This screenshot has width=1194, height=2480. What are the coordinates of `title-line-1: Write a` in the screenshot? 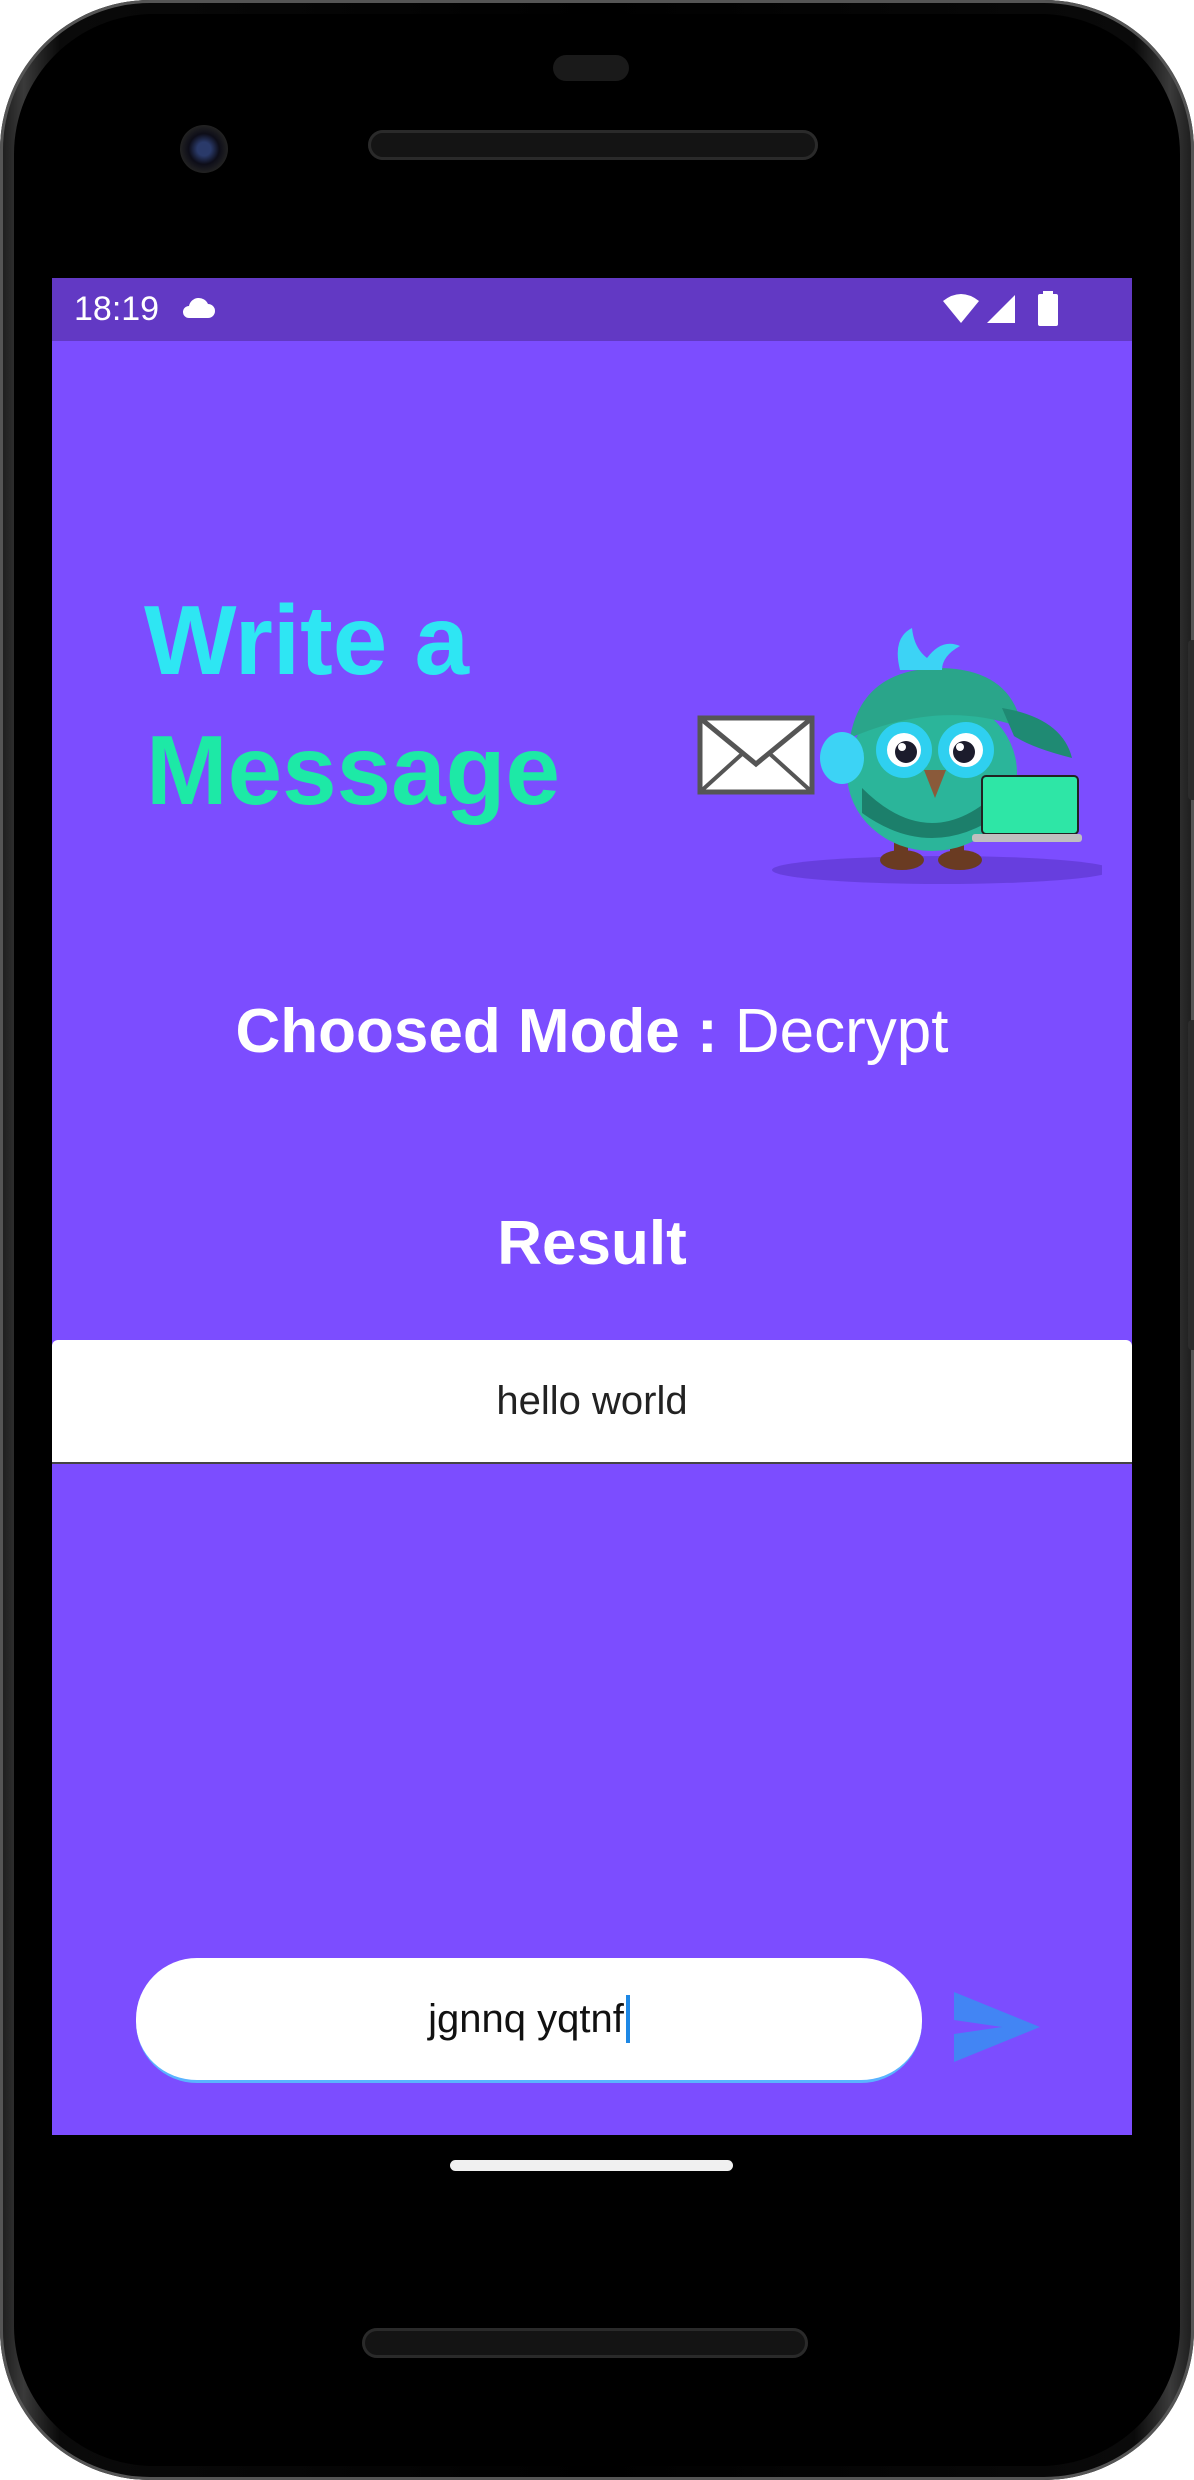 It's located at (306, 640).